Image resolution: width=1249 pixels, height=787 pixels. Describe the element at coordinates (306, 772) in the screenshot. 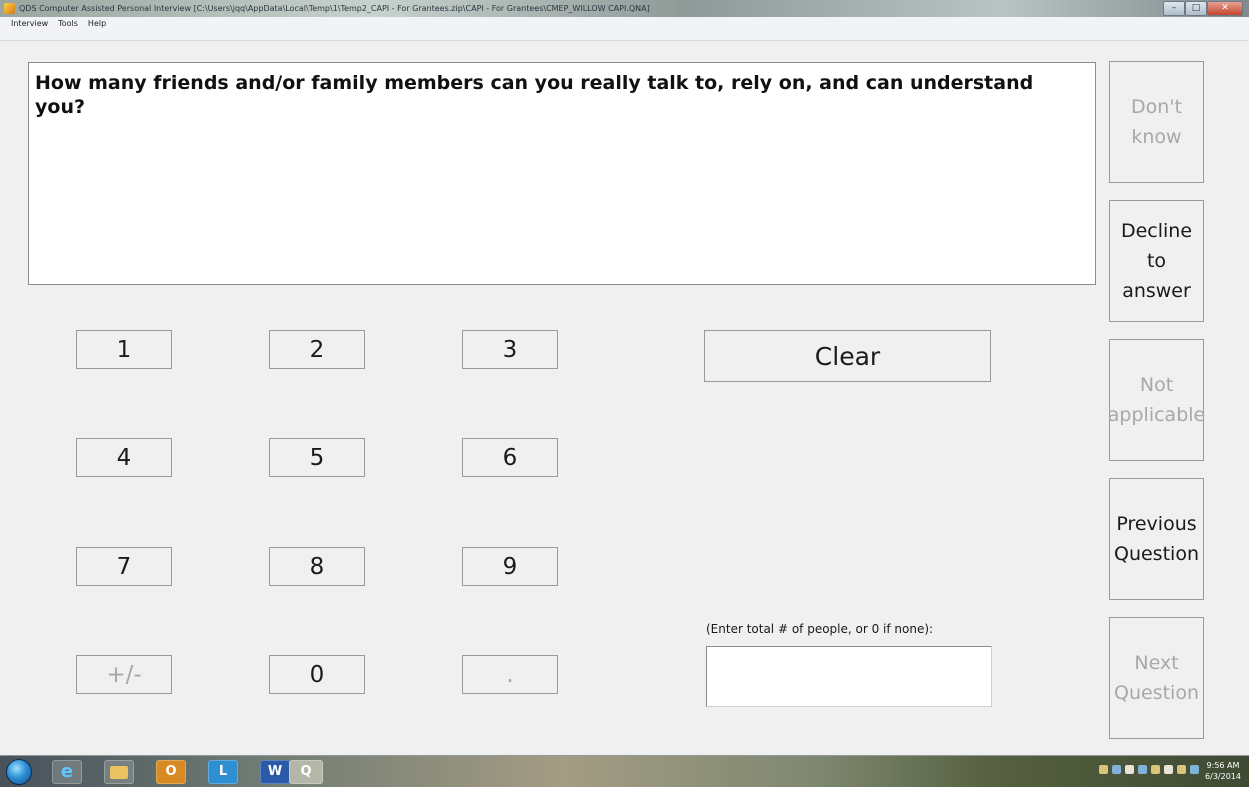

I see `taskbar-app-icon: Q` at that location.